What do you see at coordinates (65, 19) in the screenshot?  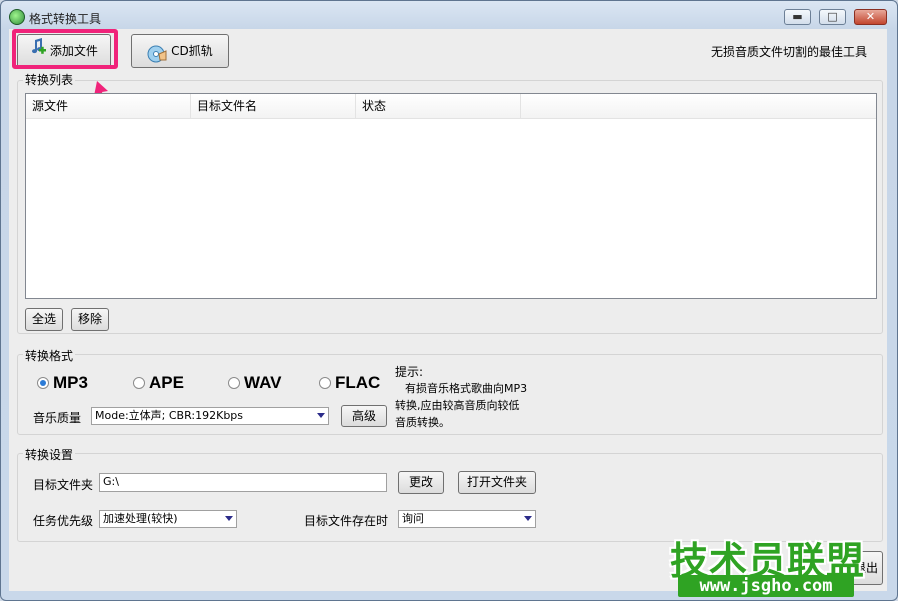 I see `window-title: 格式转换工具` at bounding box center [65, 19].